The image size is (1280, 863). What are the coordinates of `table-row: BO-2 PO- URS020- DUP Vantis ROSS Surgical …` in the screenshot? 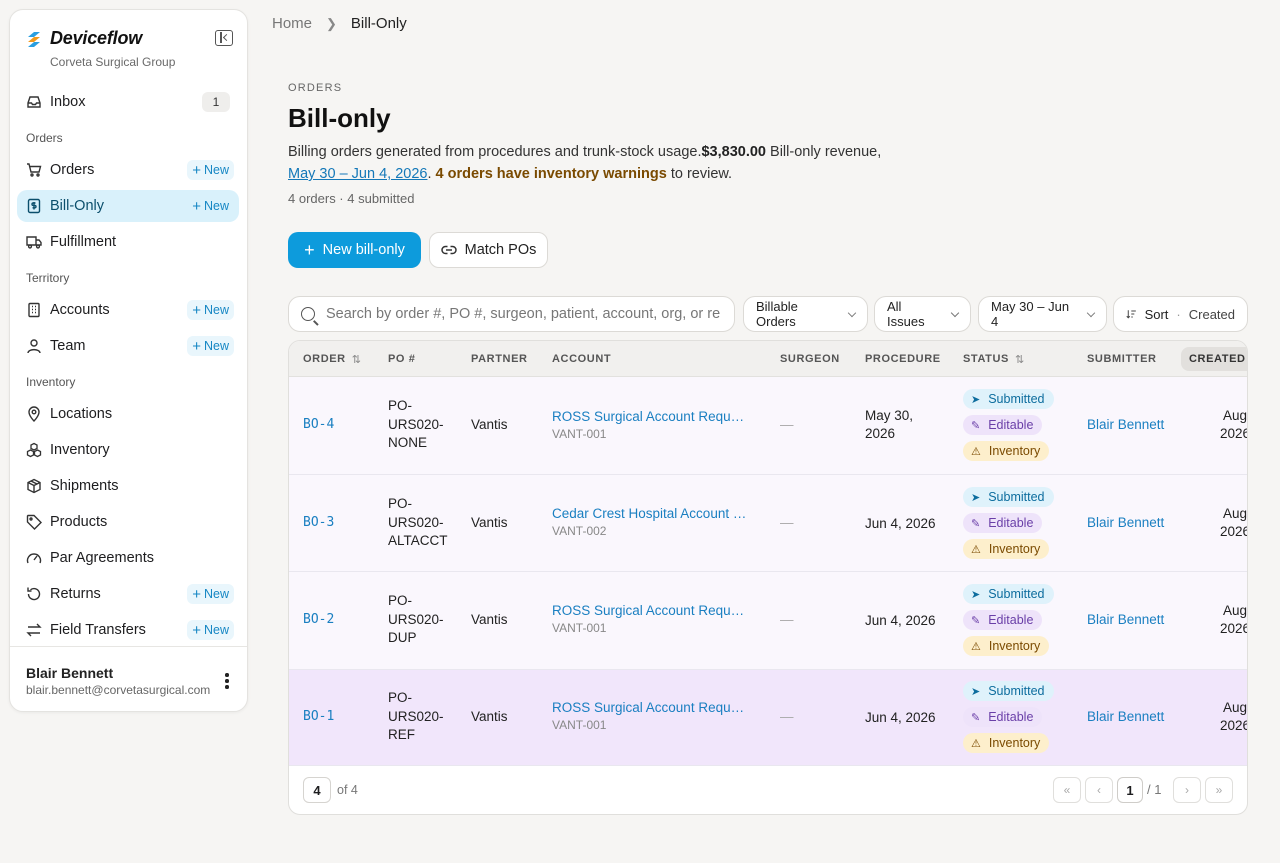 It's located at (768, 621).